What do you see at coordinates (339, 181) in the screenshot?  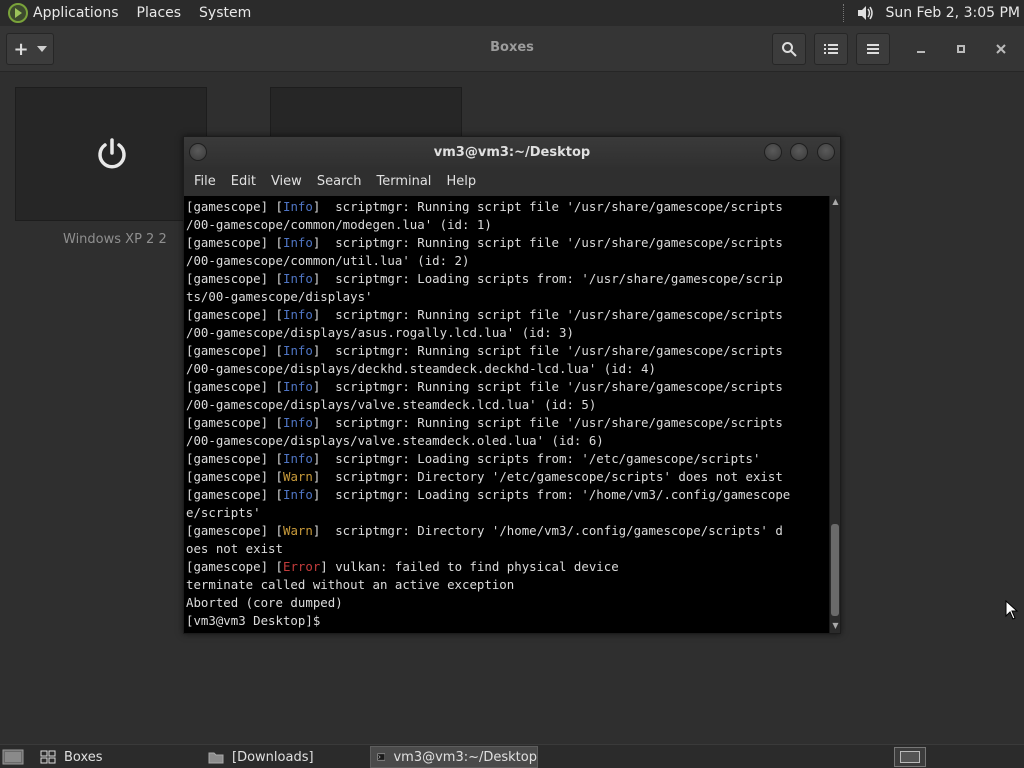 I see `menu-search: Search` at bounding box center [339, 181].